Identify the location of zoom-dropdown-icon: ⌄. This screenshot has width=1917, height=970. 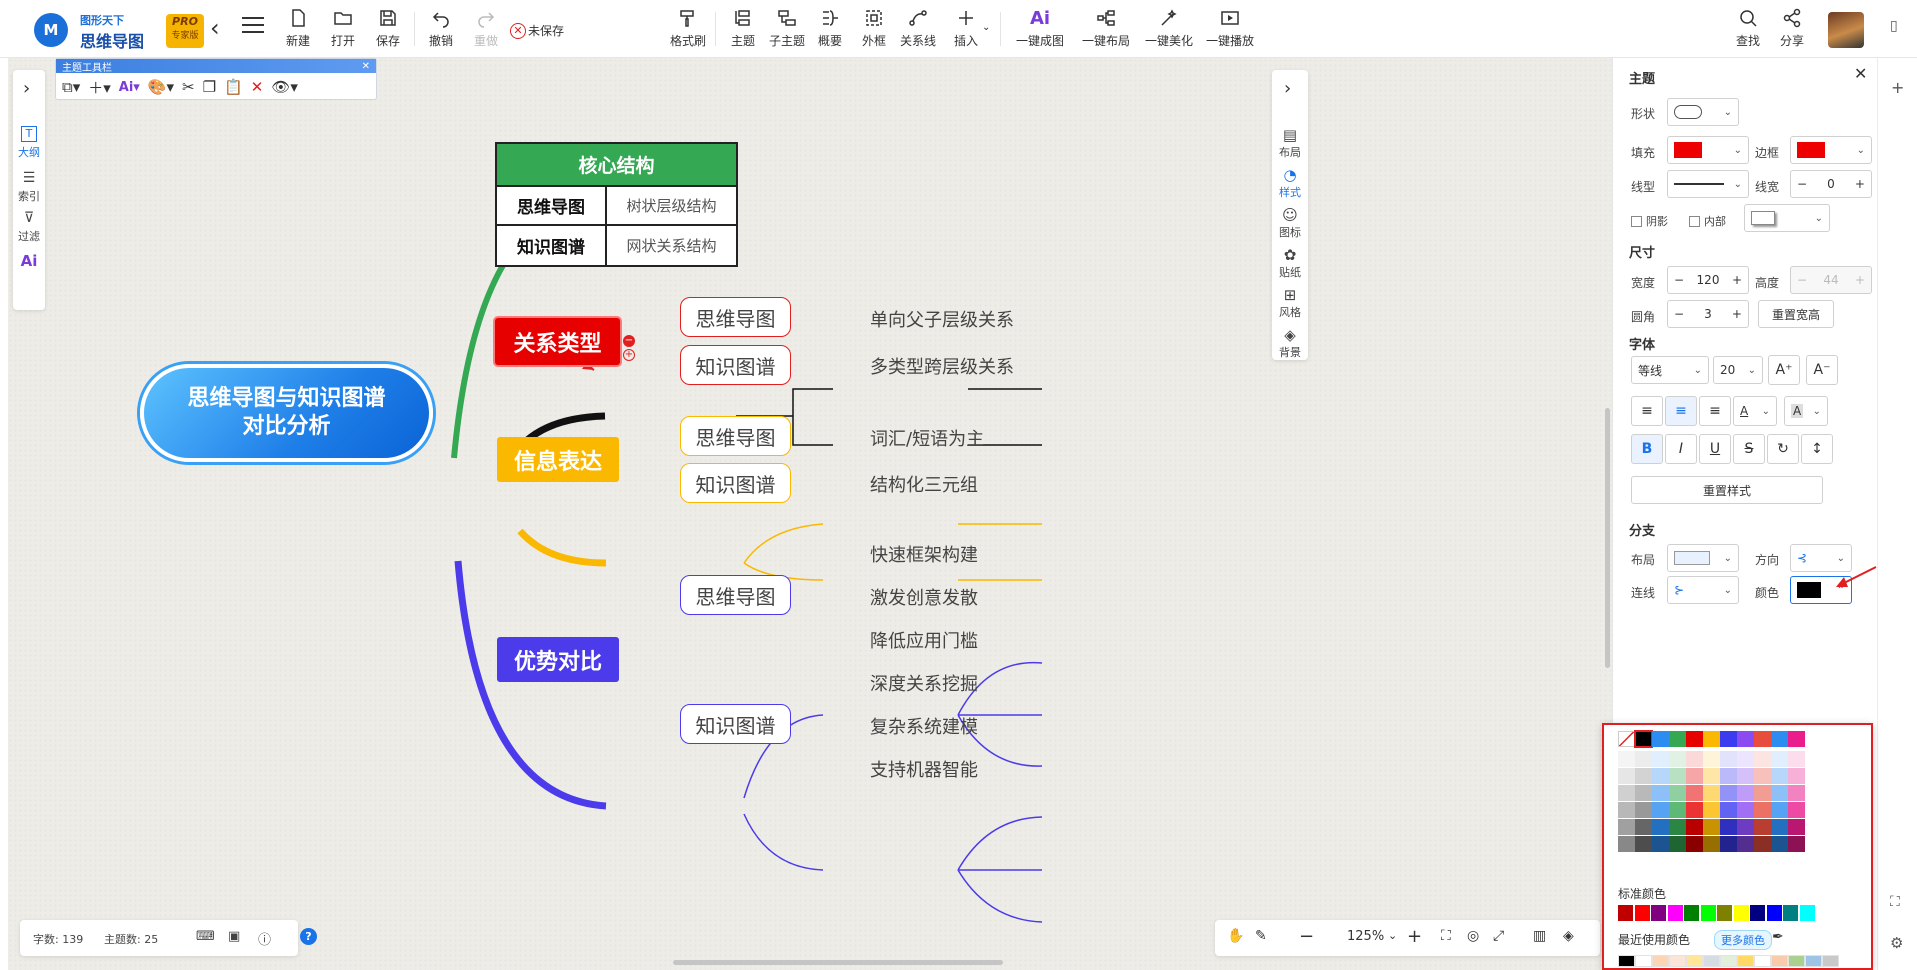
(1392, 935).